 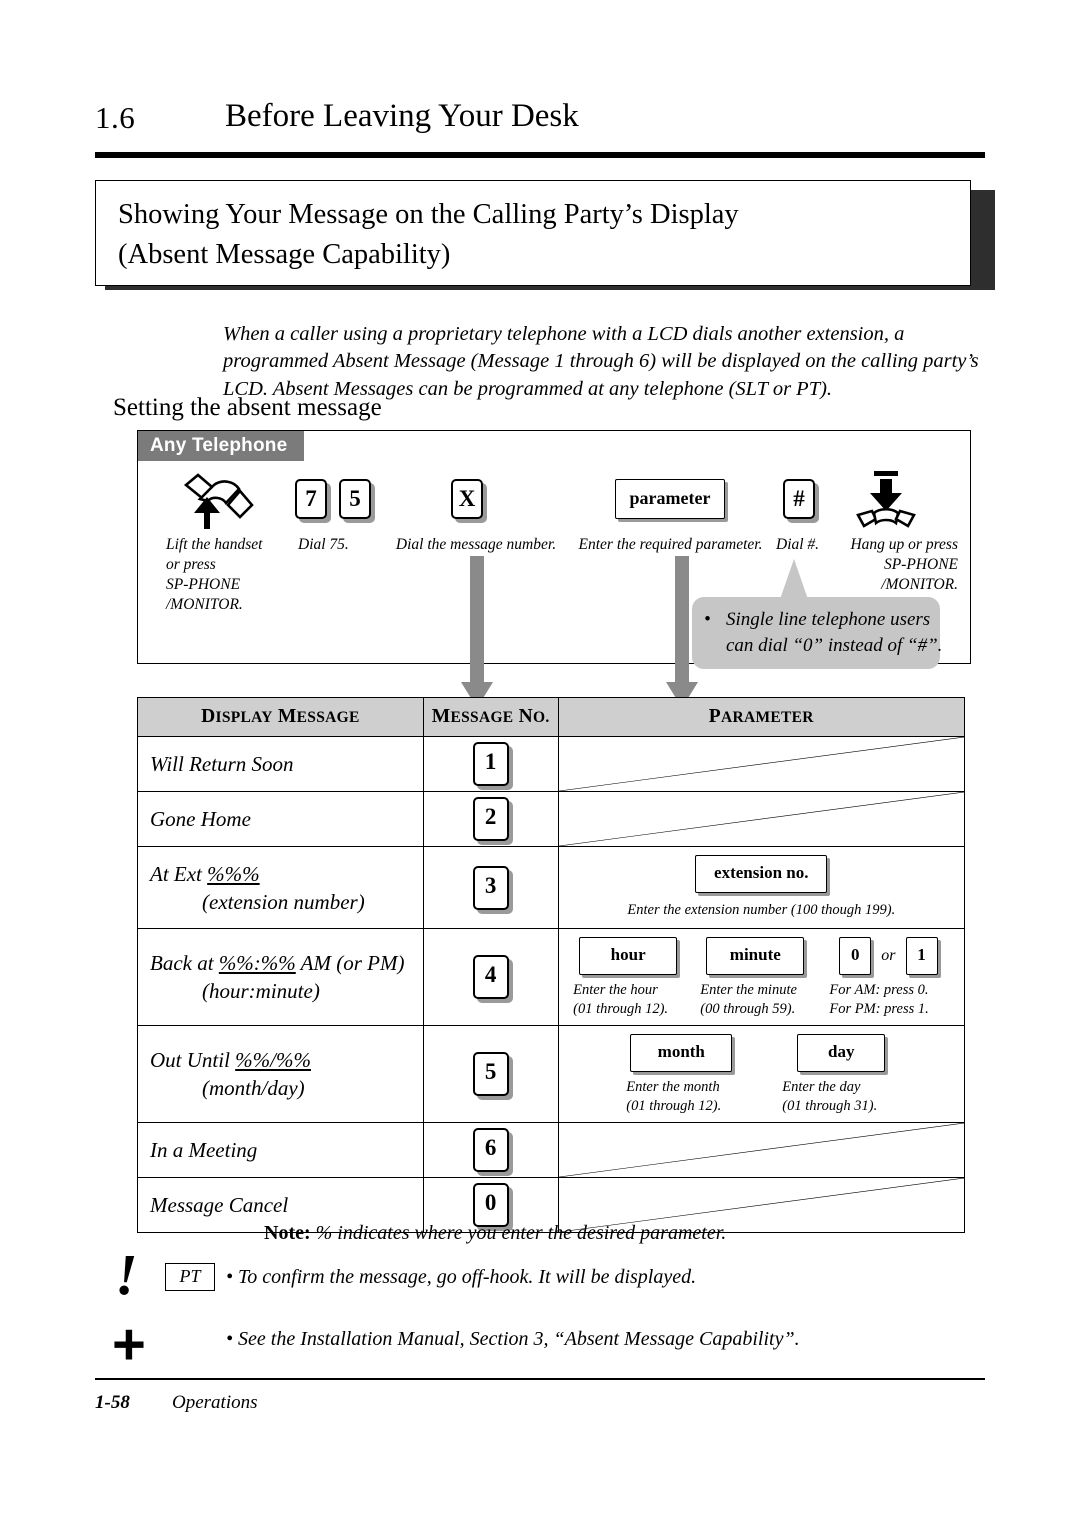 What do you see at coordinates (215, 1402) in the screenshot?
I see `footer-section-label: Operations` at bounding box center [215, 1402].